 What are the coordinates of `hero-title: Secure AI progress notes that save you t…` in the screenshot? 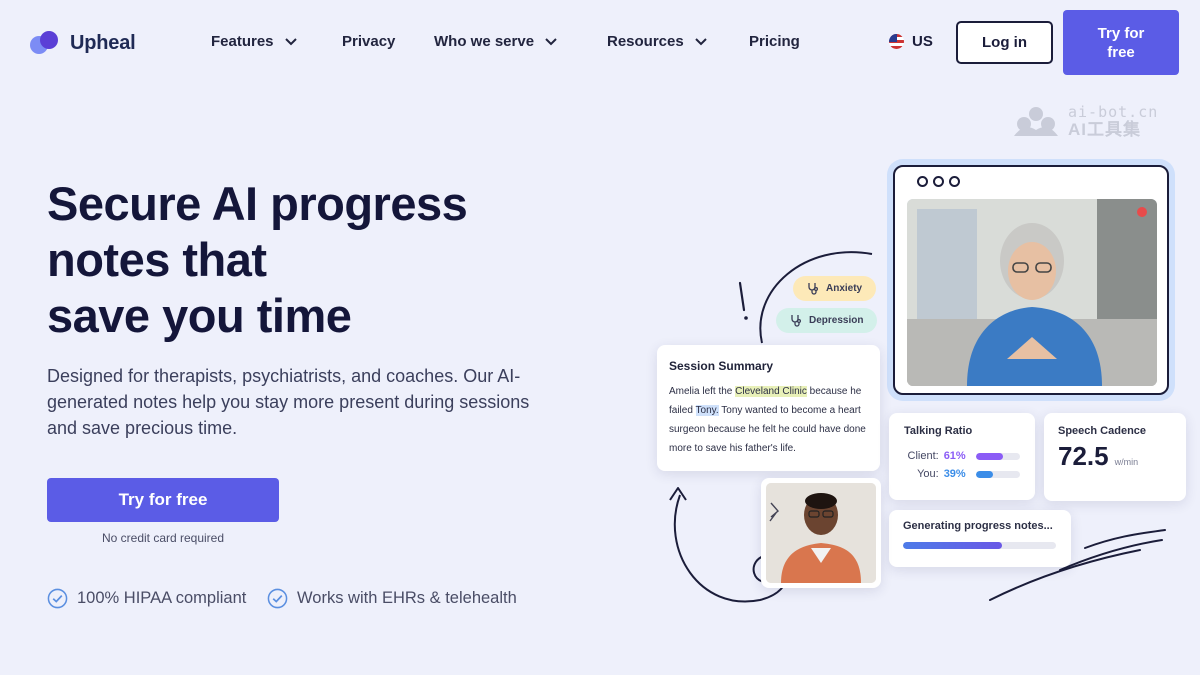 It's located at (307, 260).